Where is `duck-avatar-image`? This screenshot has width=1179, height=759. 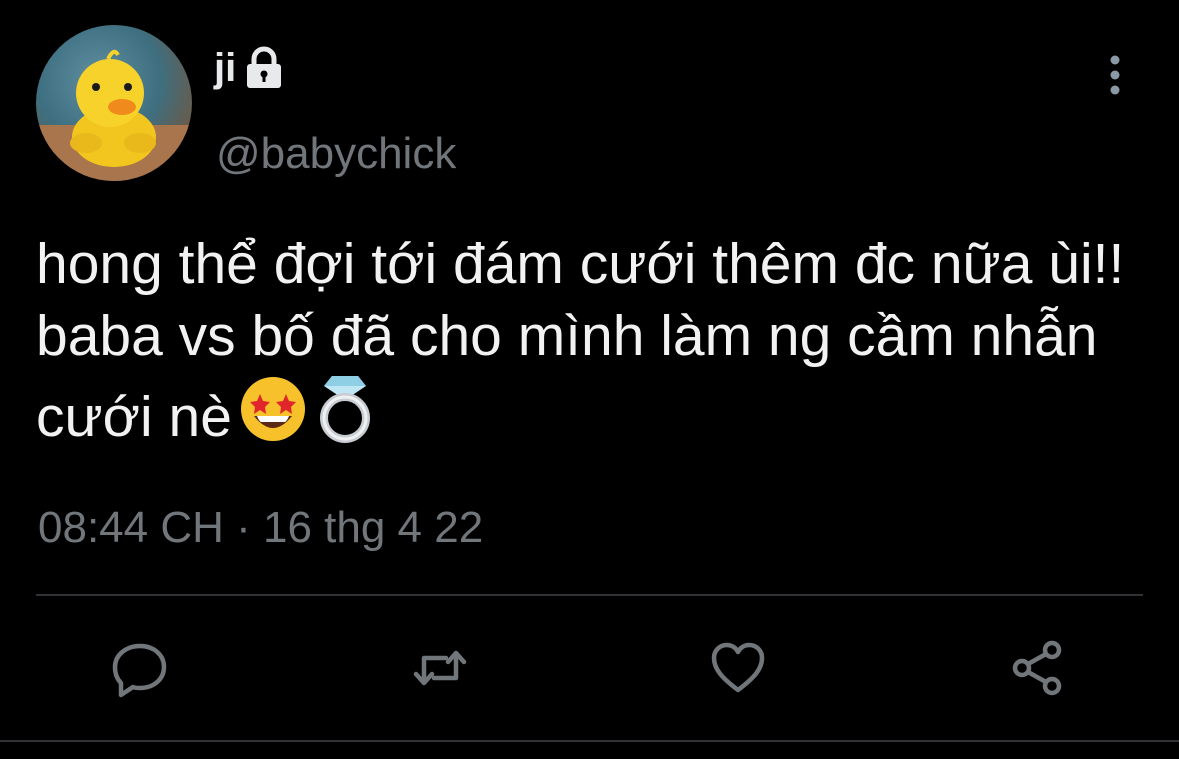
duck-avatar-image is located at coordinates (114, 115).